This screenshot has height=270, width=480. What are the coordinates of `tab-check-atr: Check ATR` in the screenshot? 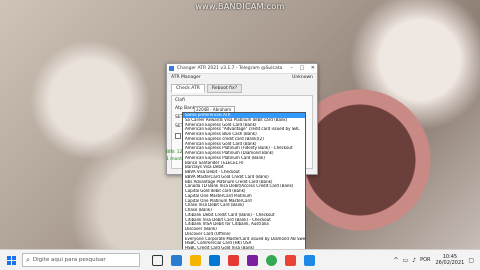 It's located at (188, 88).